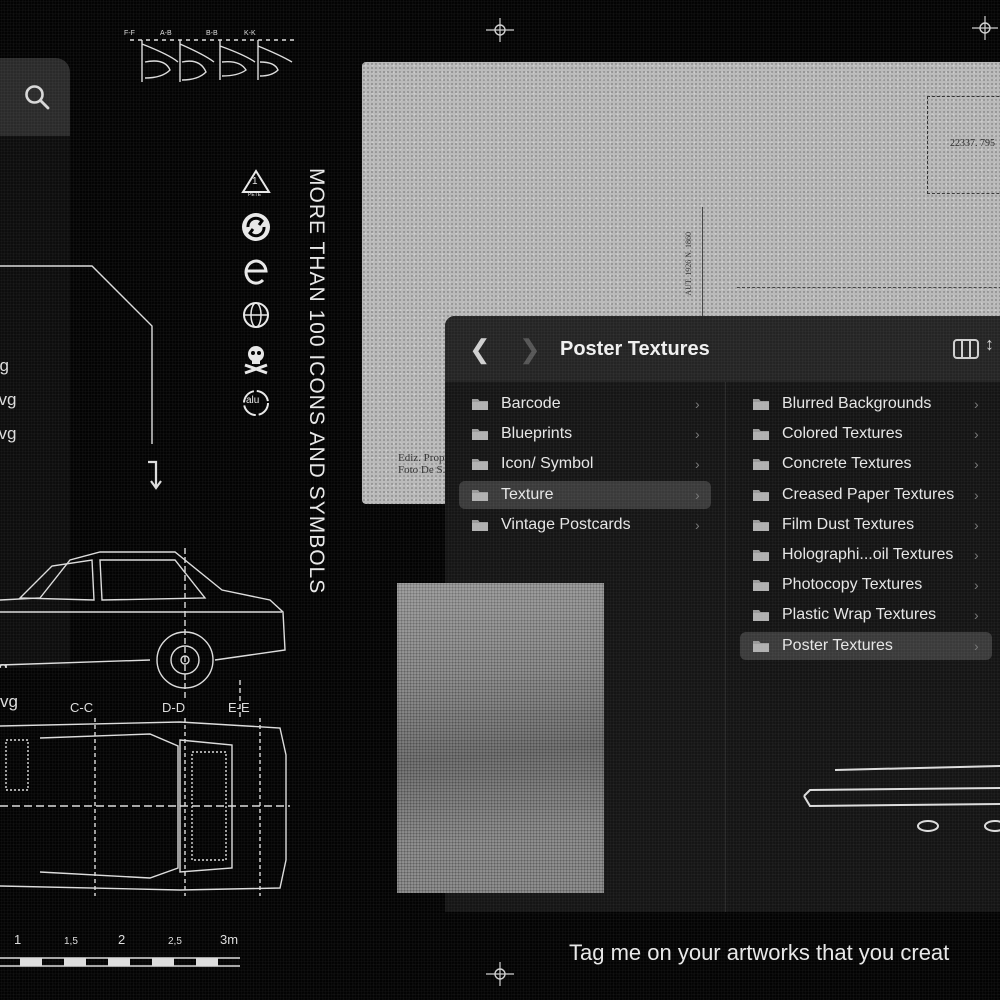  I want to click on blueprint-sketch, so click(901, 798).